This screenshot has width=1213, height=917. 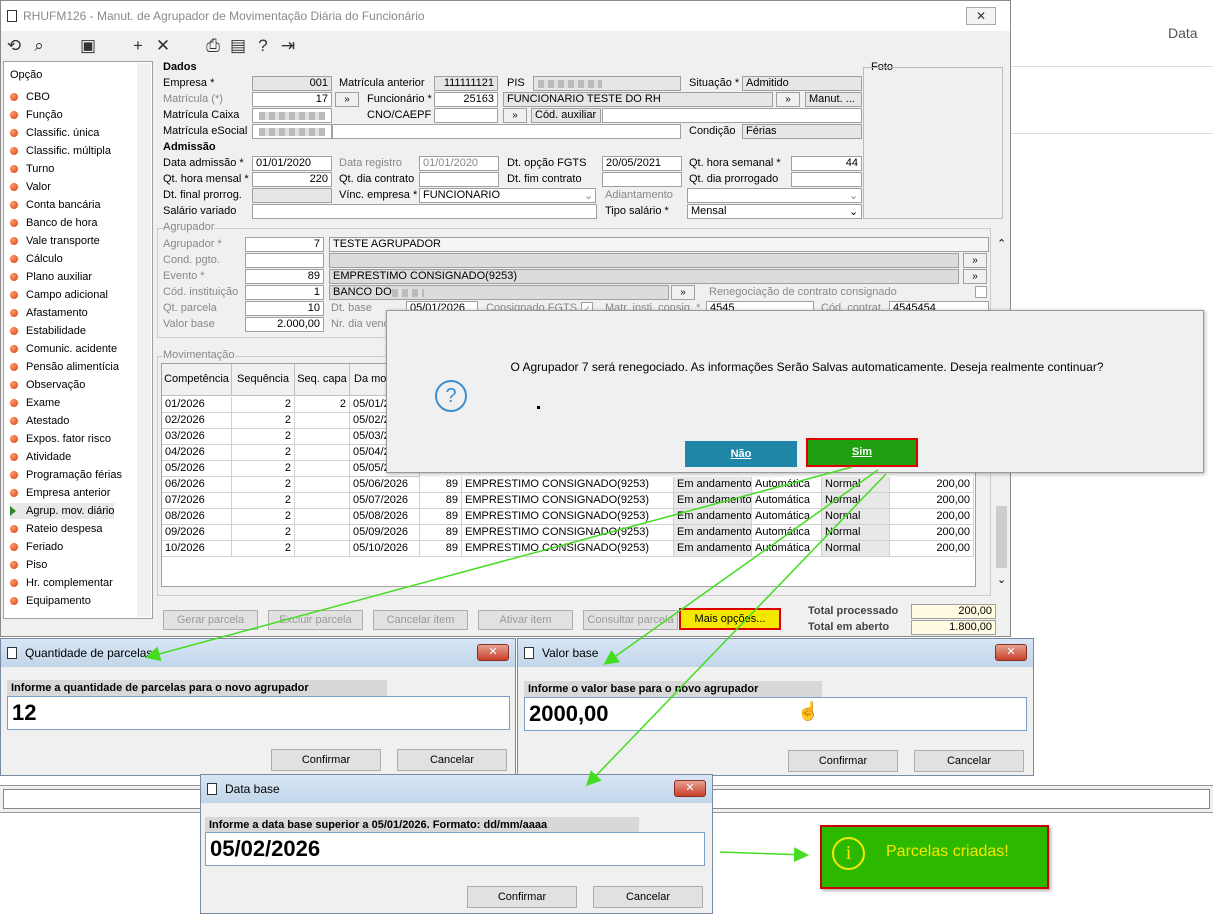 What do you see at coordinates (764, 855) in the screenshot?
I see `arrow-to-toast` at bounding box center [764, 855].